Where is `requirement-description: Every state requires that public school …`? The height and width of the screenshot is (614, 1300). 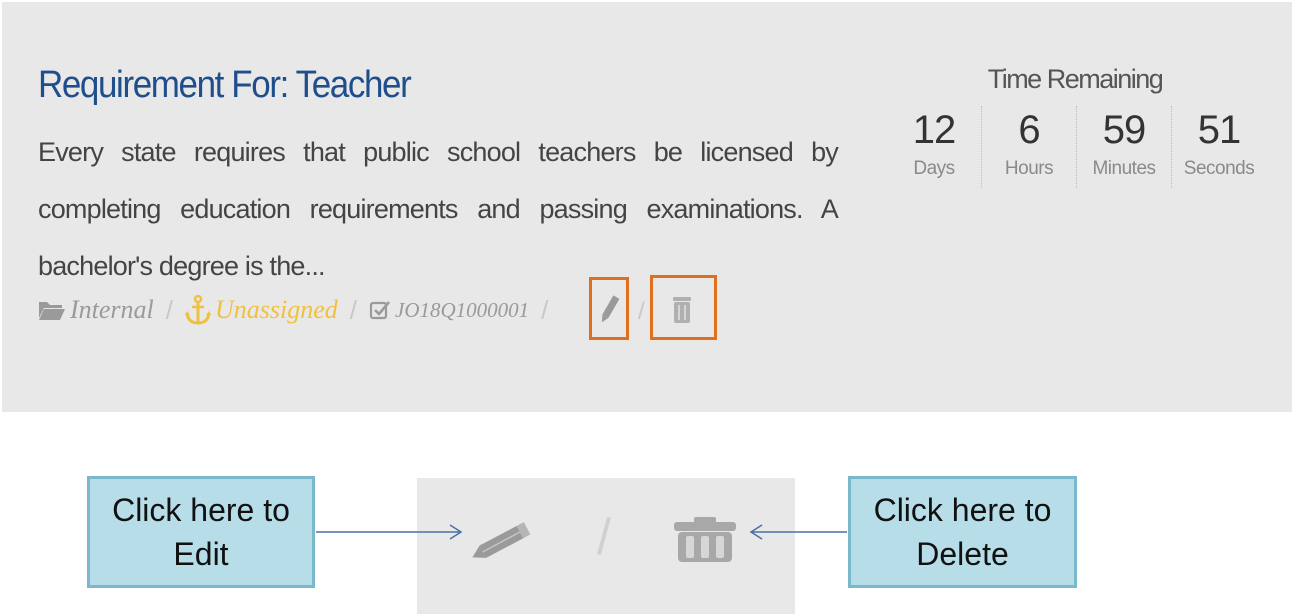 requirement-description: Every state requires that public school … is located at coordinates (438, 209).